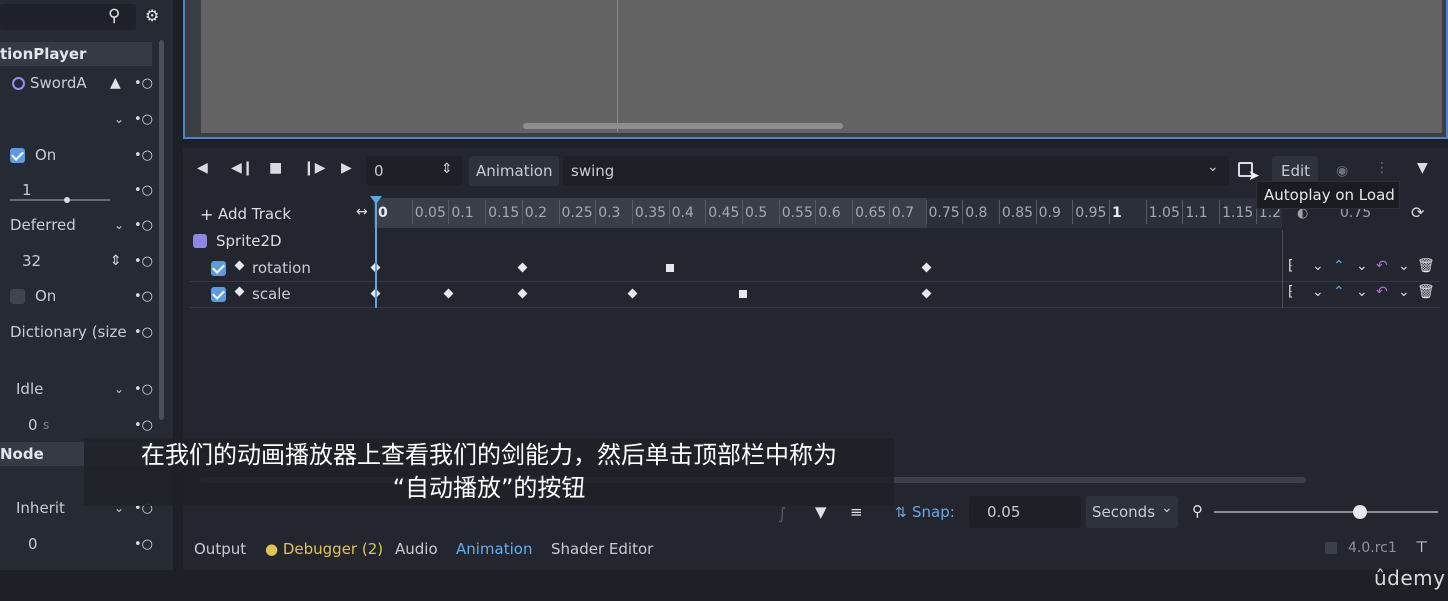 This screenshot has height=601, width=1448. What do you see at coordinates (60, 200) in the screenshot?
I see `speed-slider-track` at bounding box center [60, 200].